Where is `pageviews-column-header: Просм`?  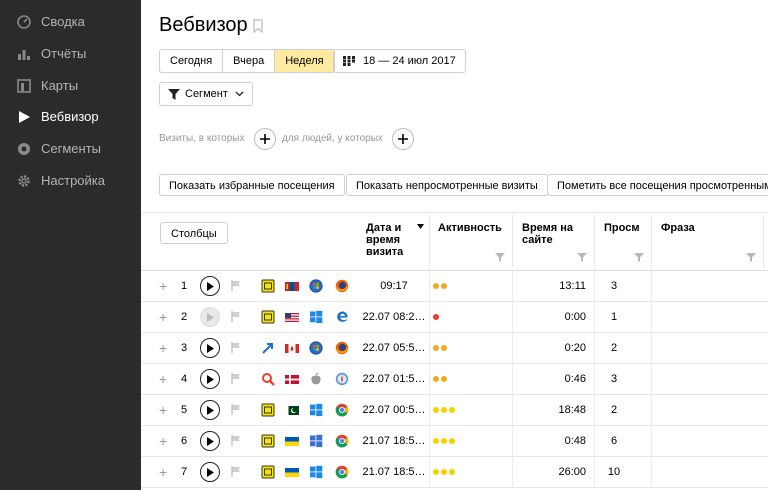 pageviews-column-header: Просм is located at coordinates (622, 228).